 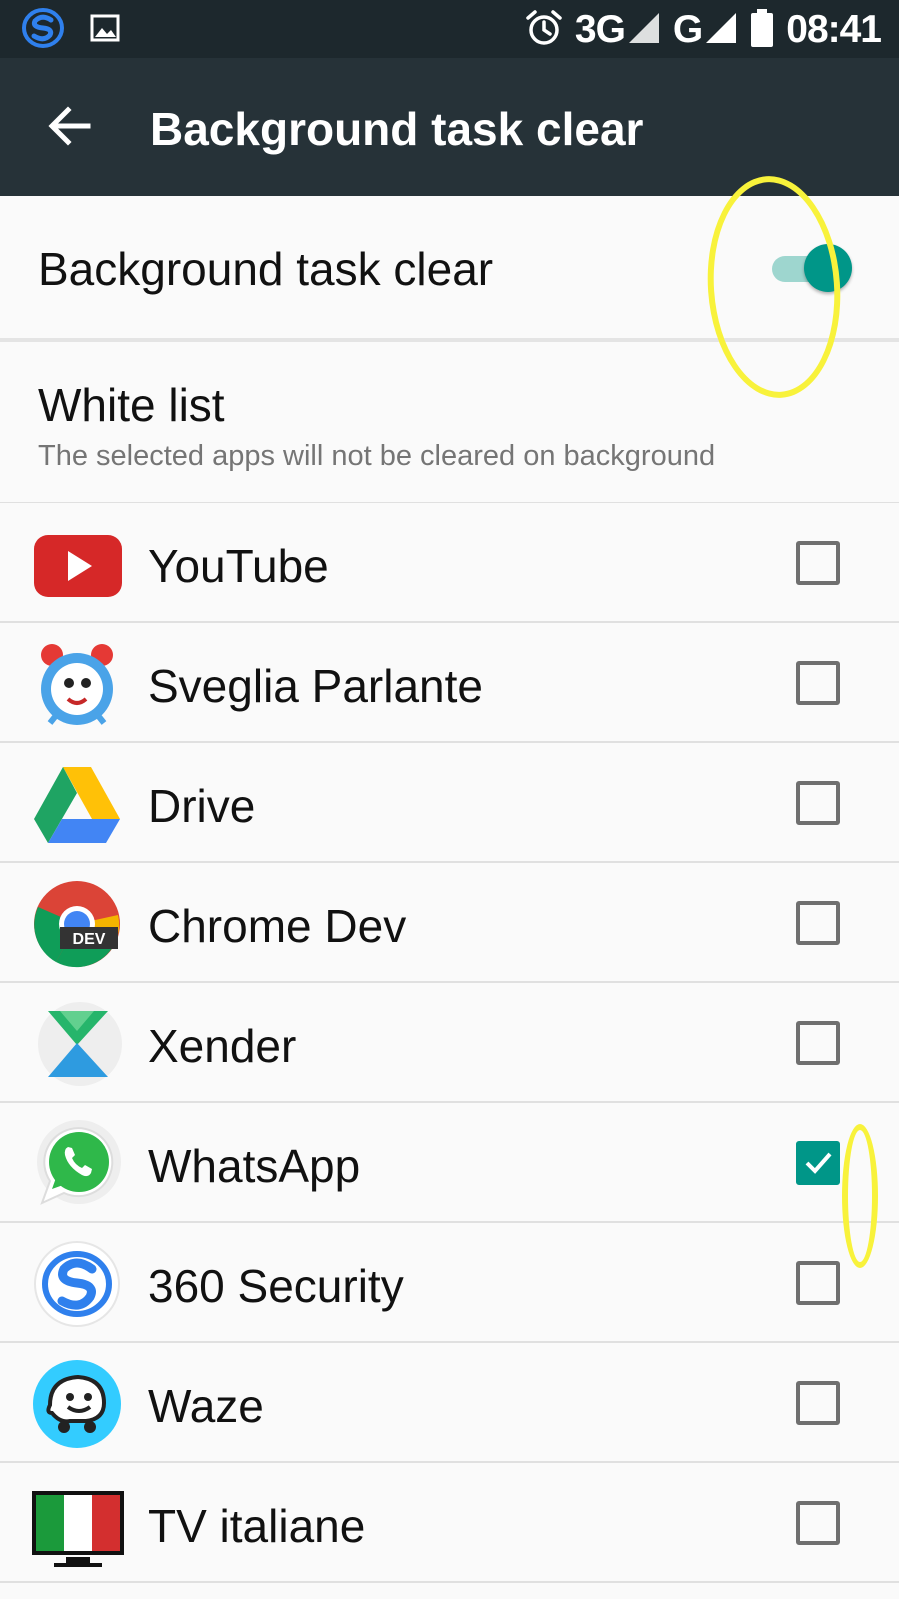 I want to click on app-name: TV italiane, so click(x=257, y=1526).